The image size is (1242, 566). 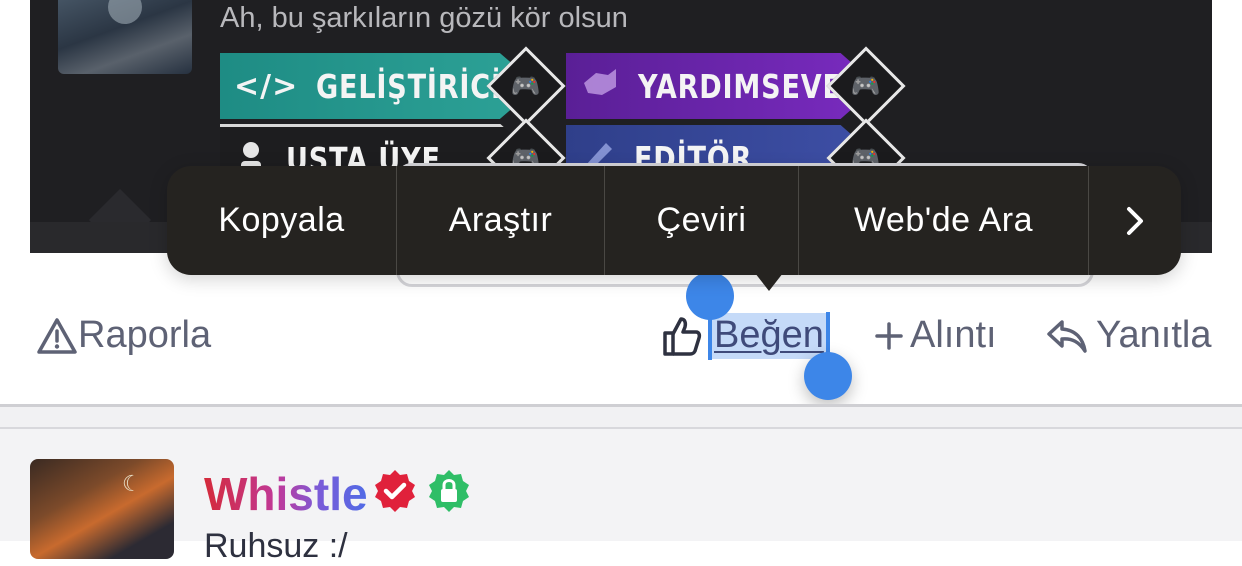 I want to click on post-actions-bar: Raporla Beğen Alıntı Yanıtla, so click(x=621, y=340).